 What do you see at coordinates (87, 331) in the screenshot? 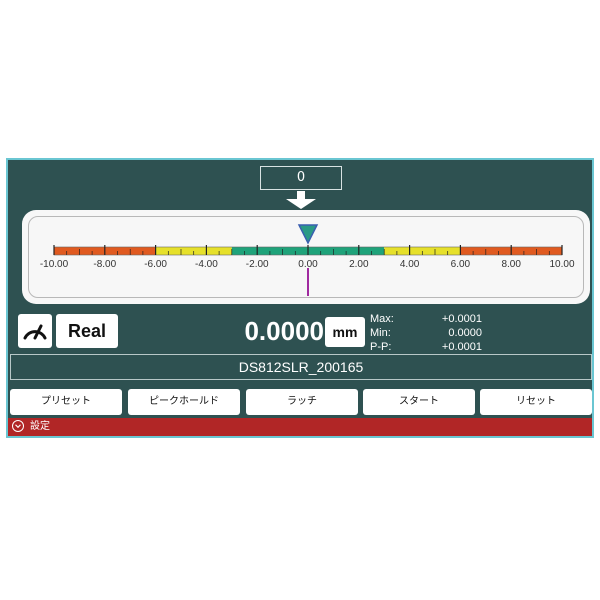
I see `mode-button: Real` at bounding box center [87, 331].